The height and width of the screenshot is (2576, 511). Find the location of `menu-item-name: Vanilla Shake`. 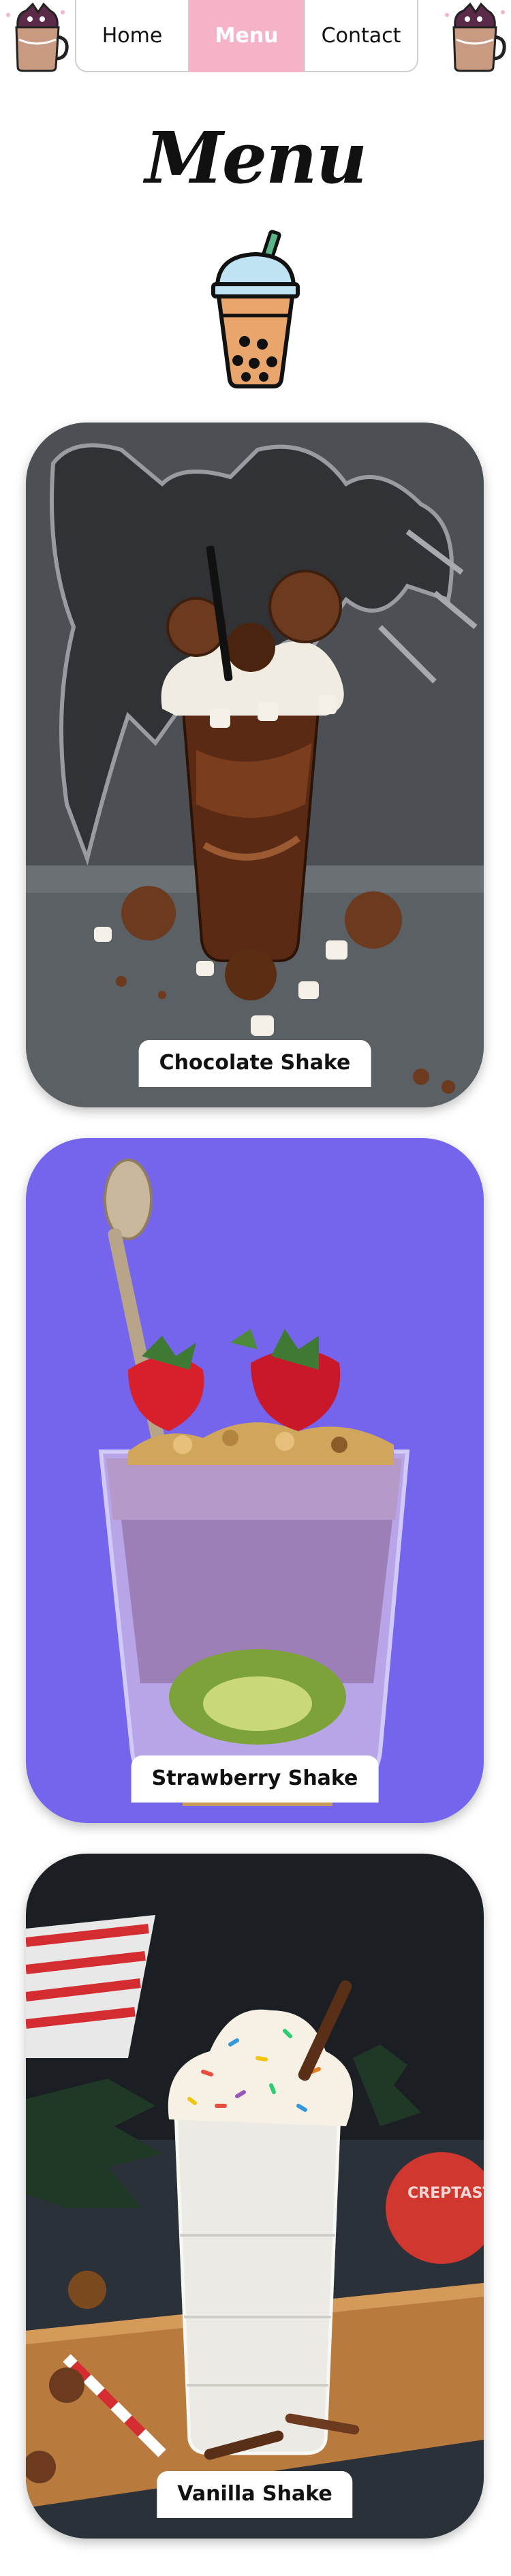

menu-item-name: Vanilla Shake is located at coordinates (255, 2494).